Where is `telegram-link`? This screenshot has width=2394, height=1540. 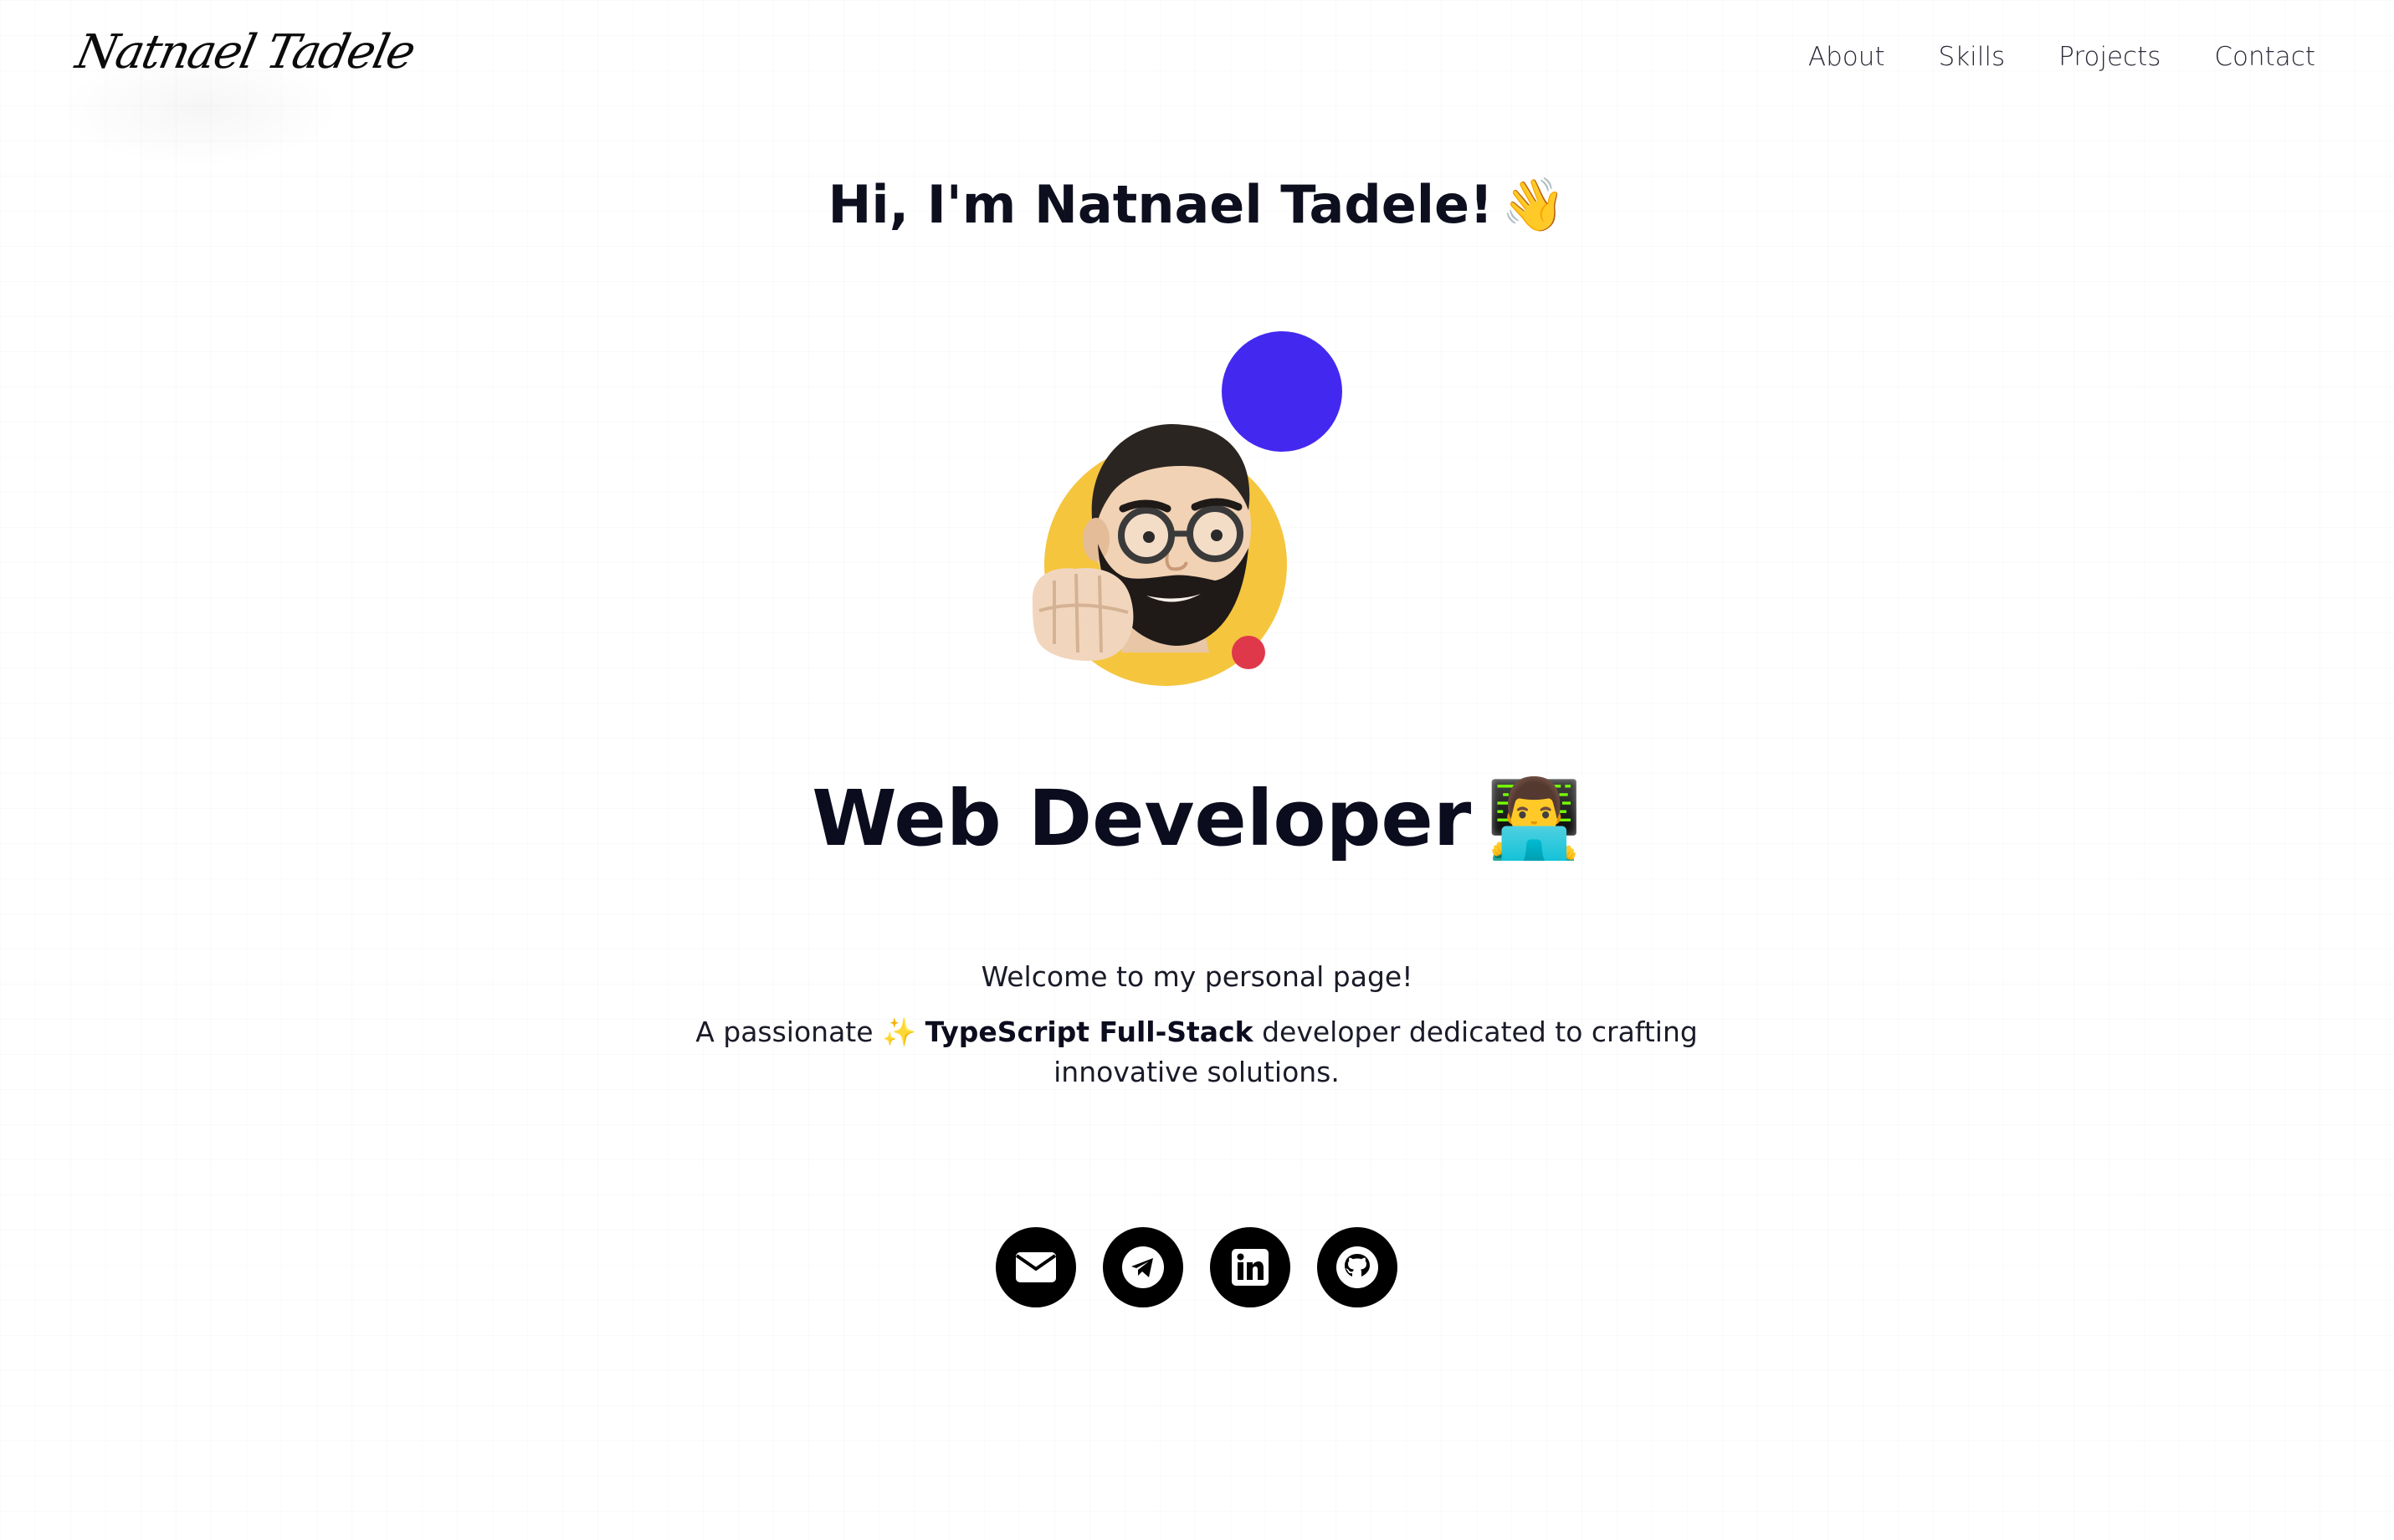 telegram-link is located at coordinates (1143, 1267).